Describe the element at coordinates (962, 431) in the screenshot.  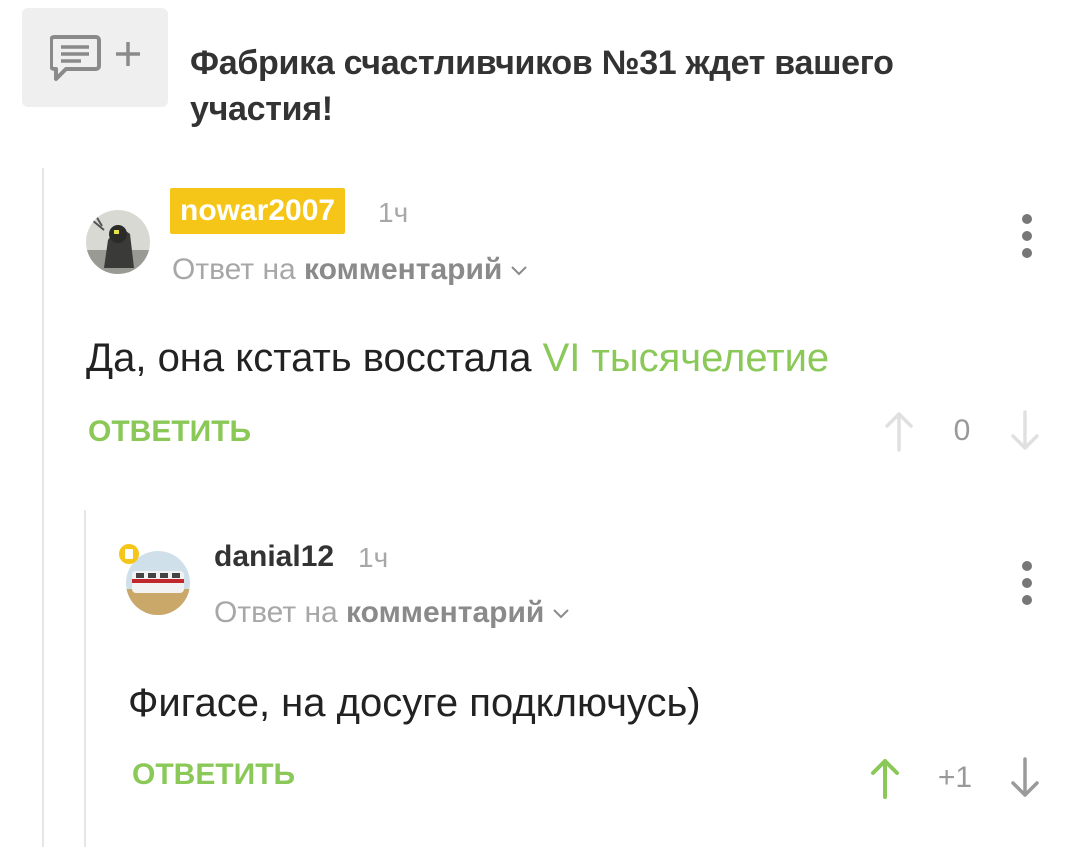
I see `vote-controls: 0` at that location.